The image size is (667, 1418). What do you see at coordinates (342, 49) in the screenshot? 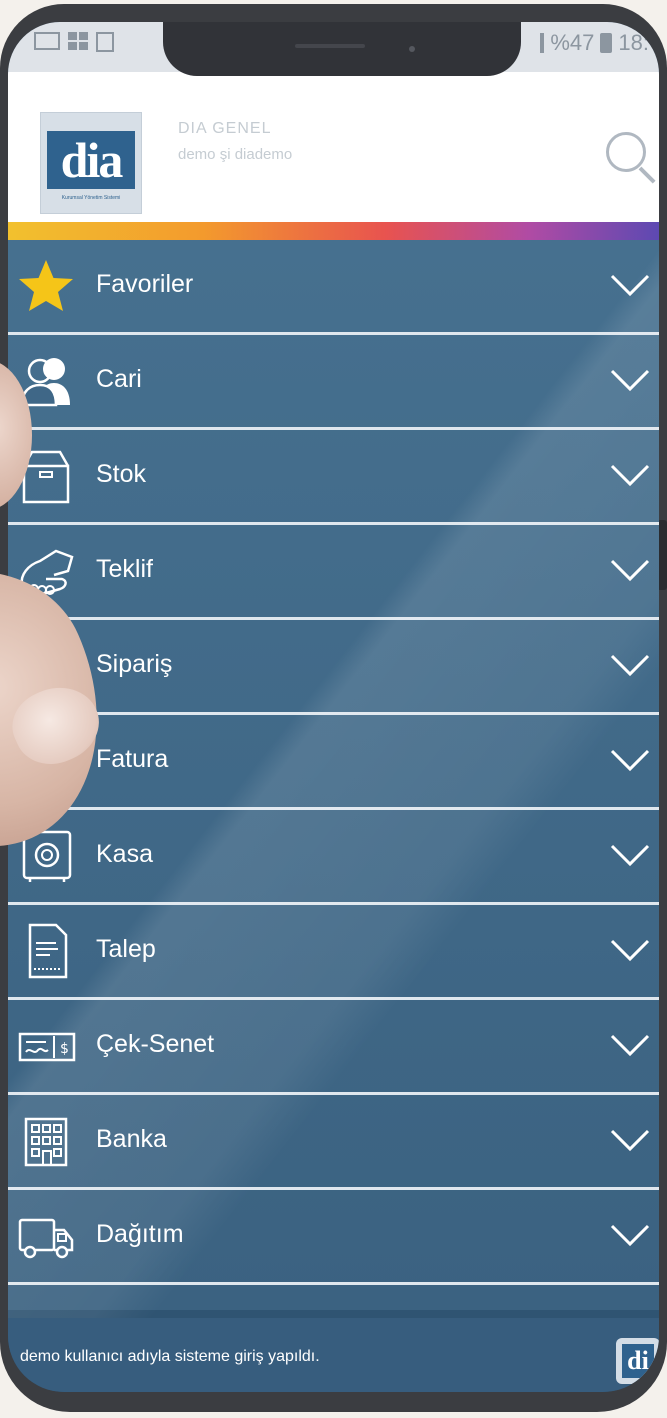
I see `phone-notch` at bounding box center [342, 49].